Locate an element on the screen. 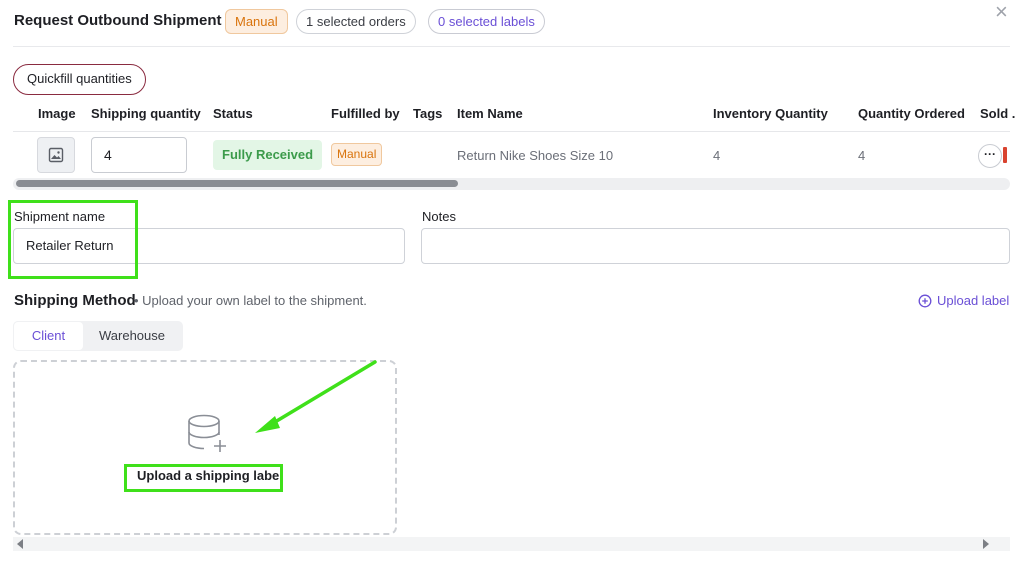 The height and width of the screenshot is (569, 1025). header-divider is located at coordinates (511, 46).